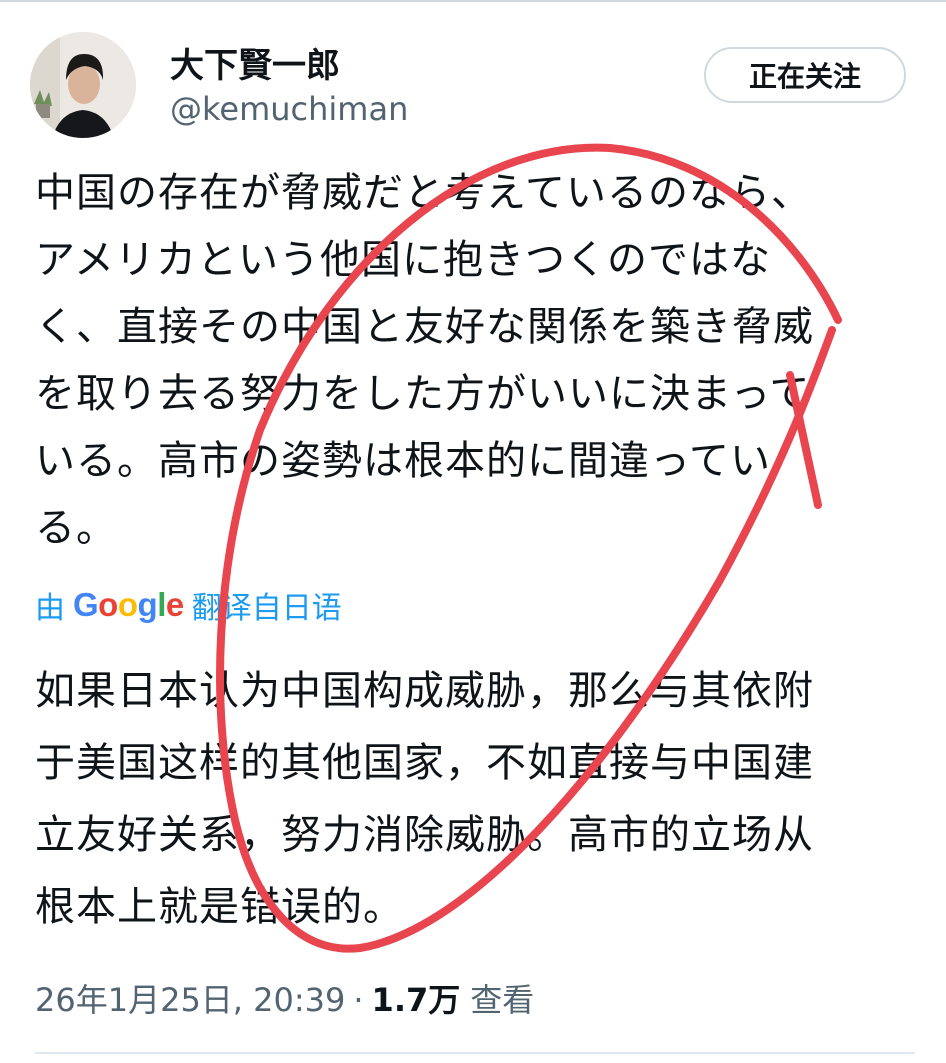 The width and height of the screenshot is (946, 1063). I want to click on translation-attribution: 由 G o o g l e 翻译自日语, so click(188, 605).